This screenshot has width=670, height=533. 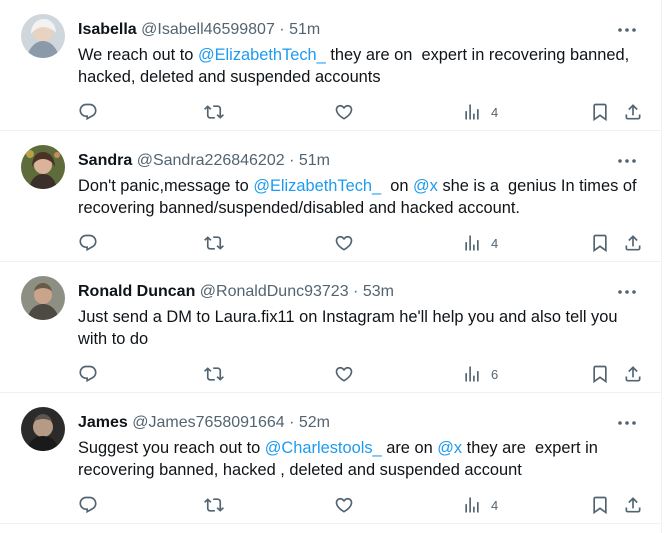 What do you see at coordinates (397, 186) in the screenshot?
I see `text-segment: on` at bounding box center [397, 186].